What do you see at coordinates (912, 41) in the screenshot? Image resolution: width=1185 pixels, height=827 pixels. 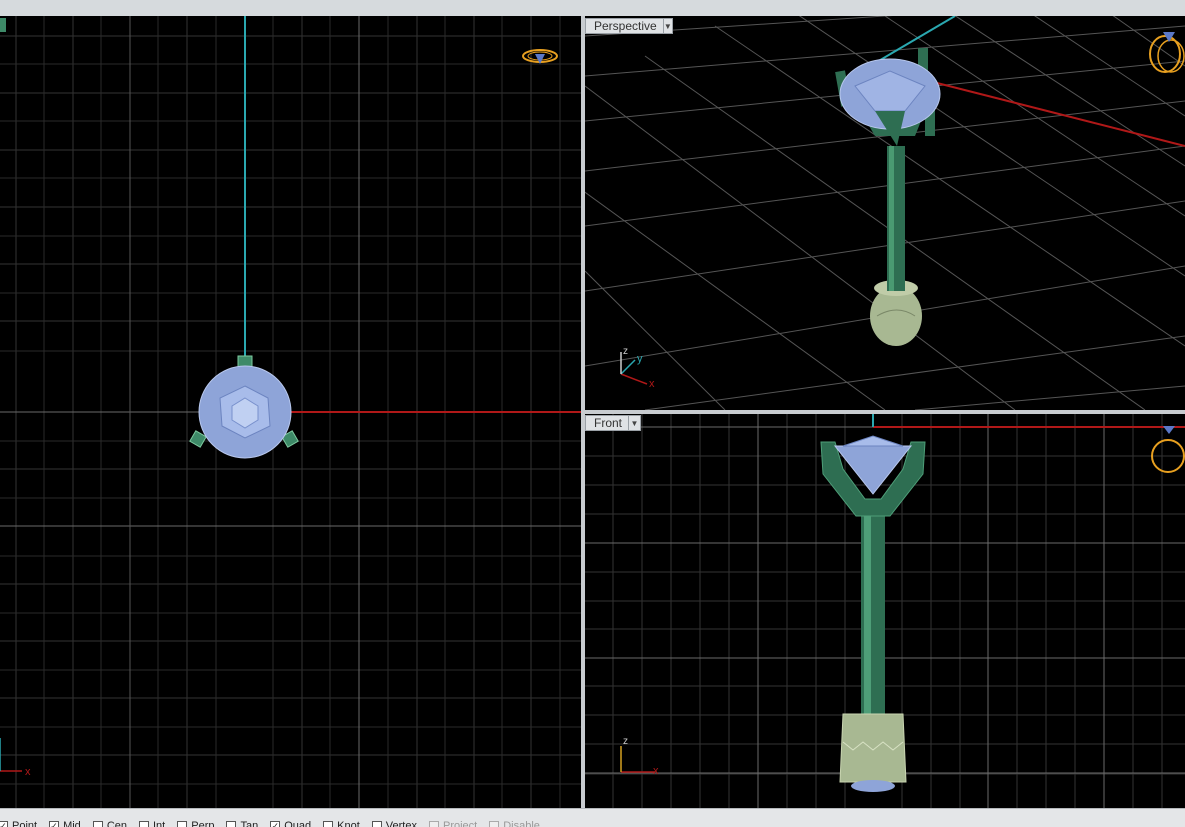 I see `perspective-y-axis` at bounding box center [912, 41].